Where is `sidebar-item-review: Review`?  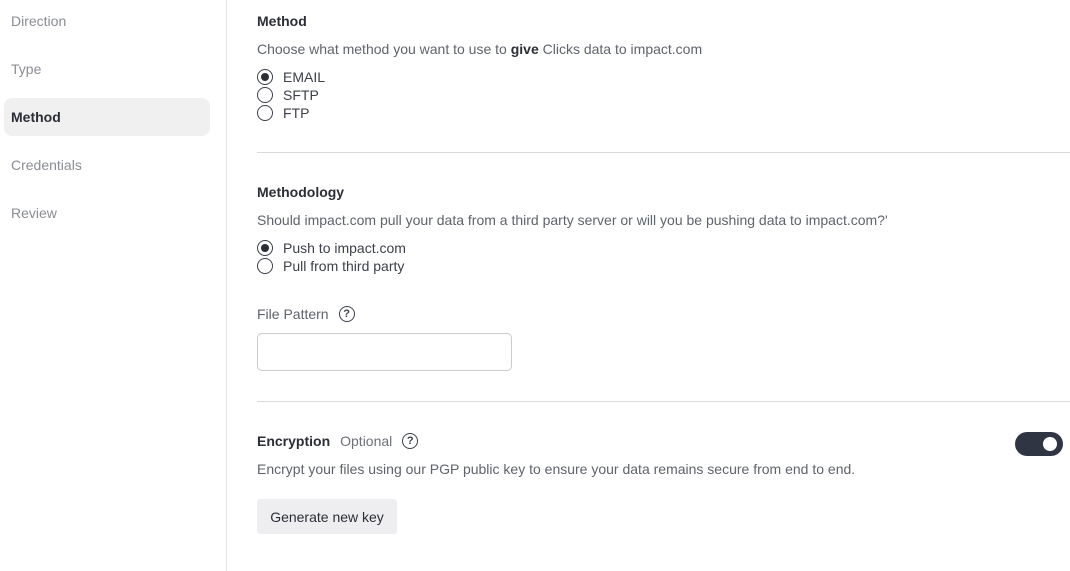
sidebar-item-review: Review is located at coordinates (107, 213).